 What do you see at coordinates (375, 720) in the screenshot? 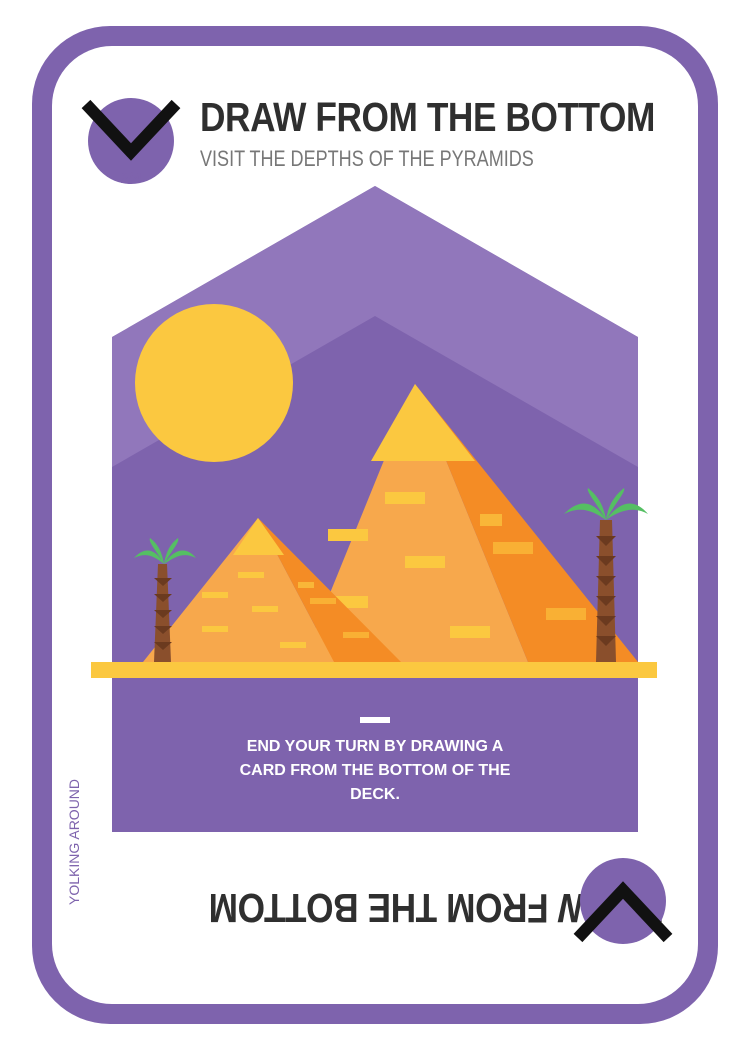
I see `effect-divider` at bounding box center [375, 720].